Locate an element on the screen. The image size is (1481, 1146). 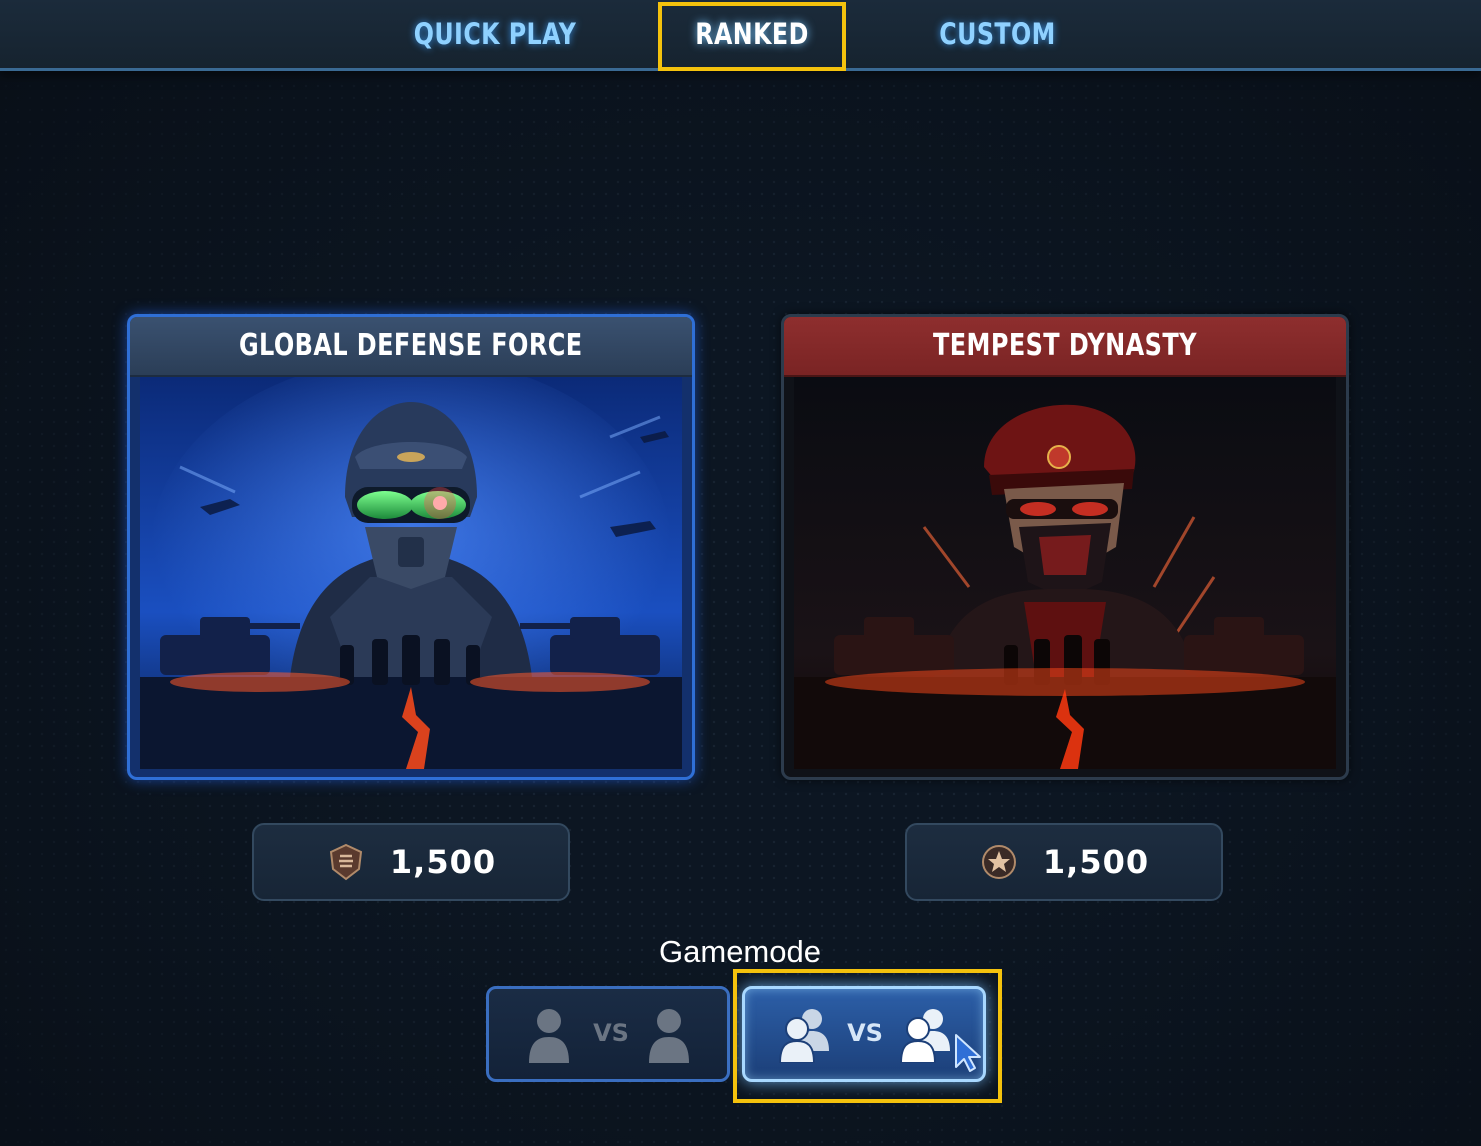
td-rating-display: 1,500 is located at coordinates (1064, 862).